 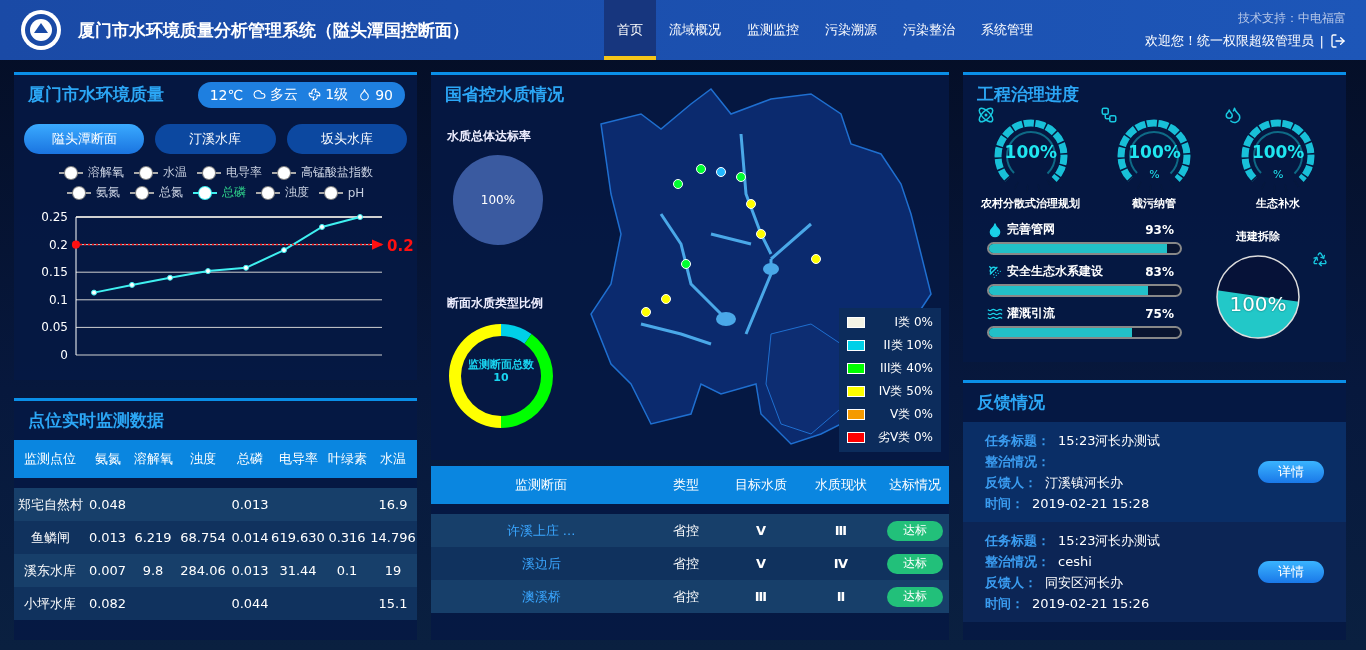 I want to click on progress-label: 安全生态水系建设, so click(x=1055, y=271).